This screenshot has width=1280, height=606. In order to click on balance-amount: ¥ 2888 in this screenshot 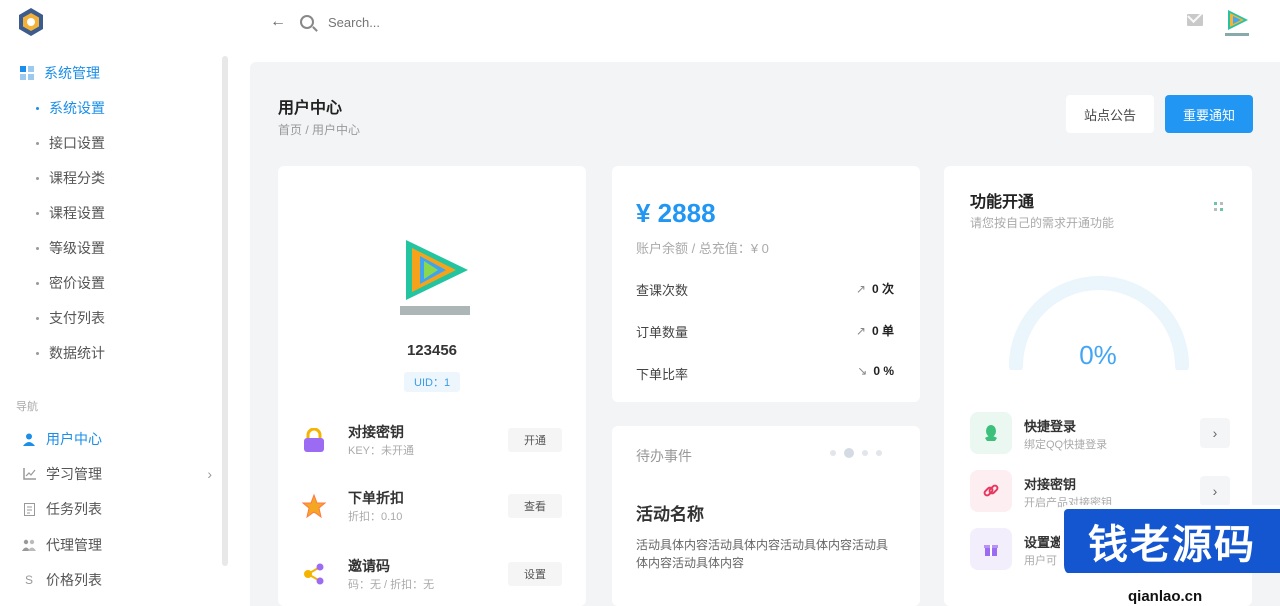, I will do `click(676, 213)`.